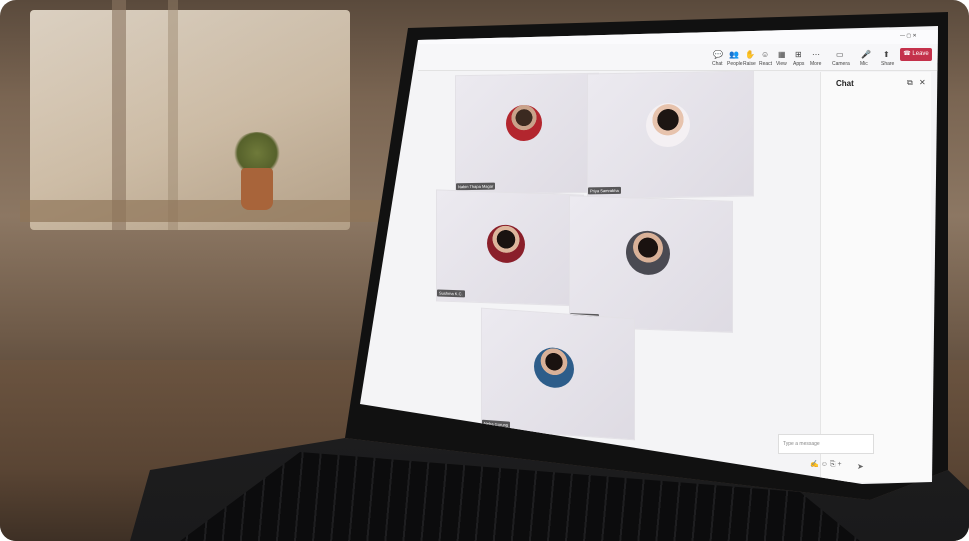 The image size is (969, 541). I want to click on people-icon: 👥, so click(734, 54).